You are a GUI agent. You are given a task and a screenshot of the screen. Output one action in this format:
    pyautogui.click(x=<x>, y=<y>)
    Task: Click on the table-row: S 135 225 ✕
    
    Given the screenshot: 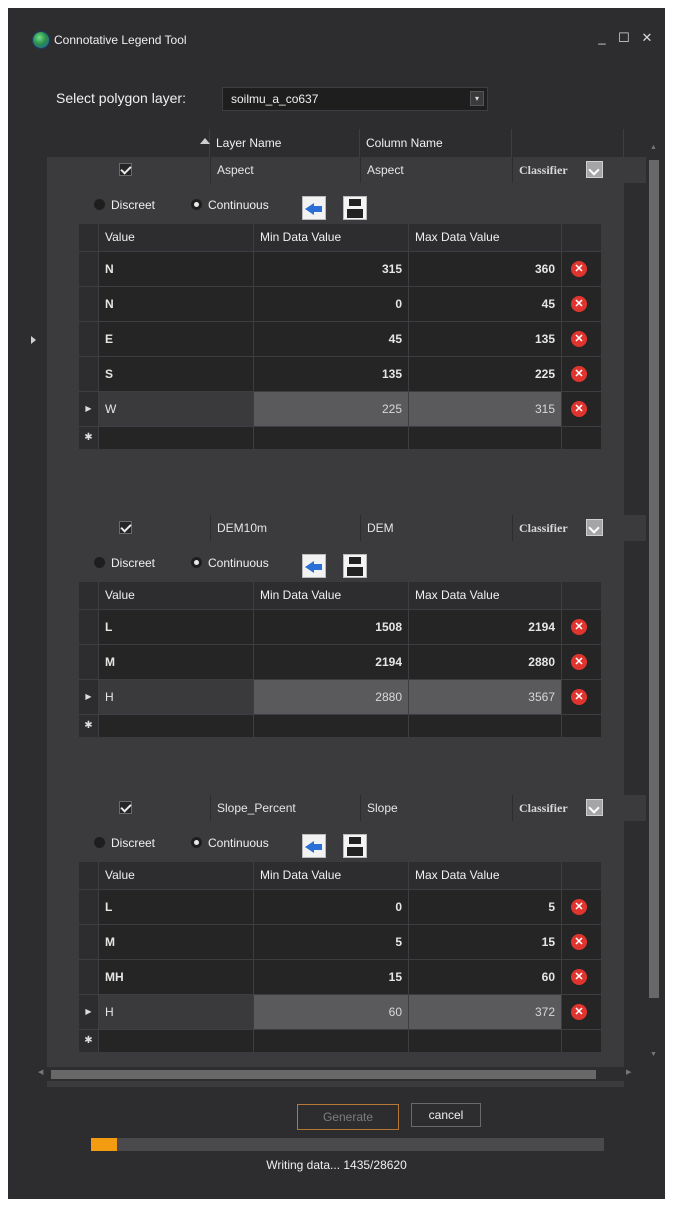 What is the action you would take?
    pyautogui.click(x=340, y=373)
    